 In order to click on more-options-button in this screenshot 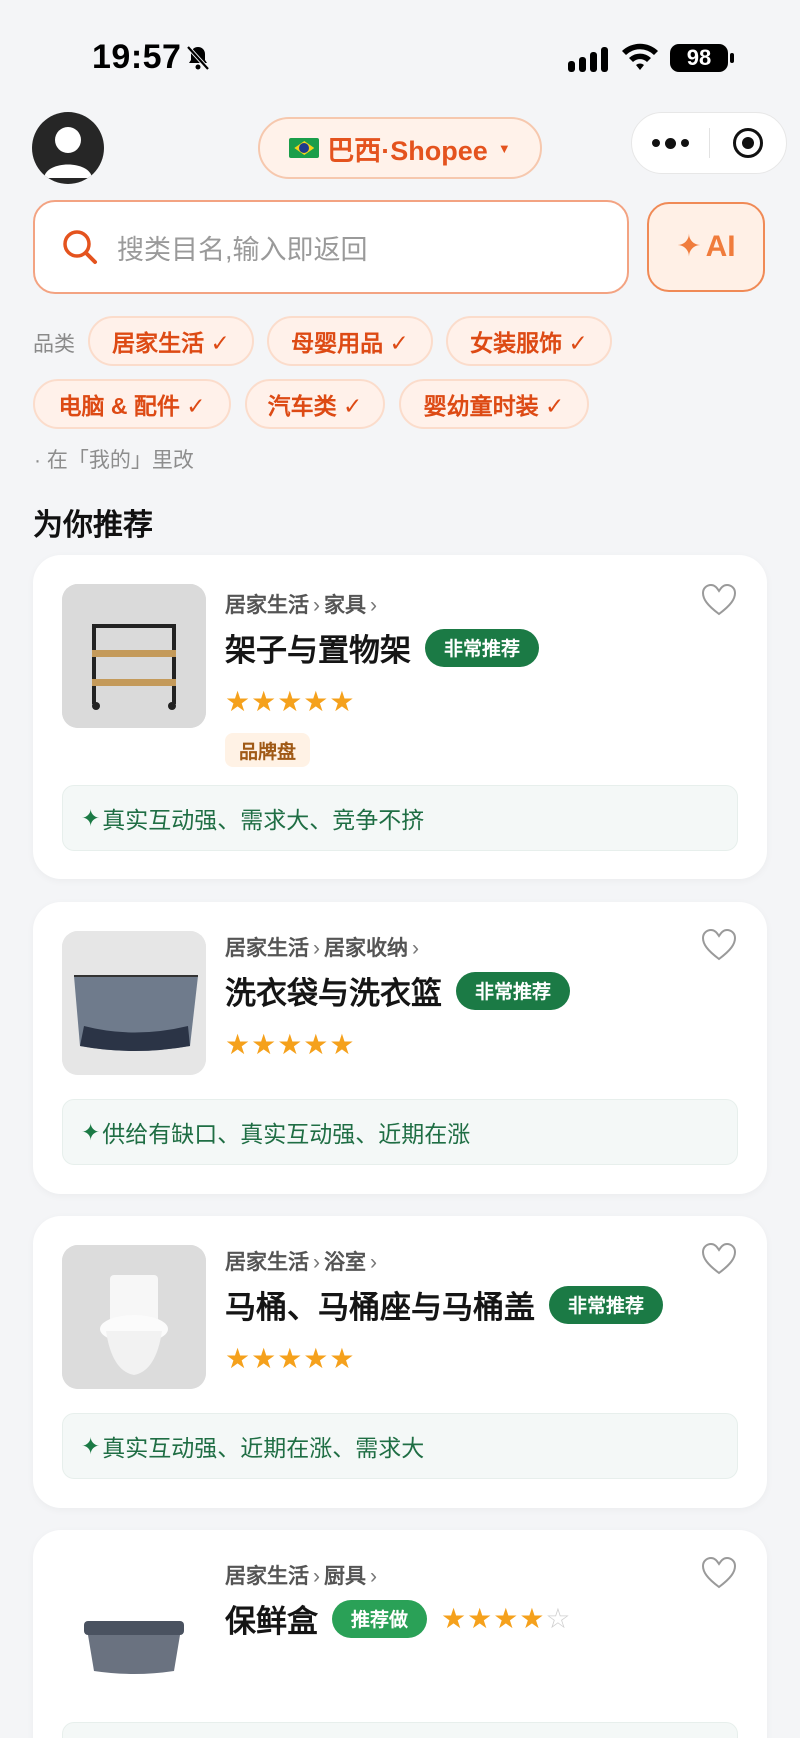, I will do `click(670, 143)`.